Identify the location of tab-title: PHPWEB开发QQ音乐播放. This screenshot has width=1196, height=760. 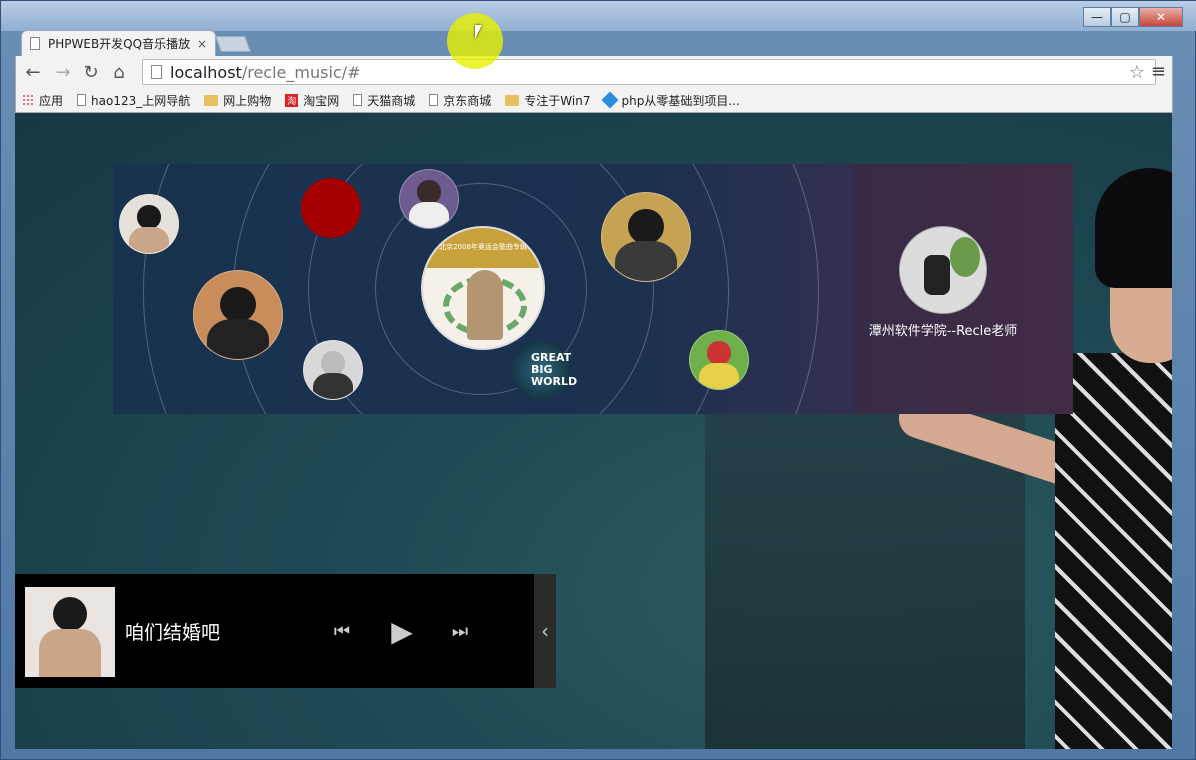
(119, 44).